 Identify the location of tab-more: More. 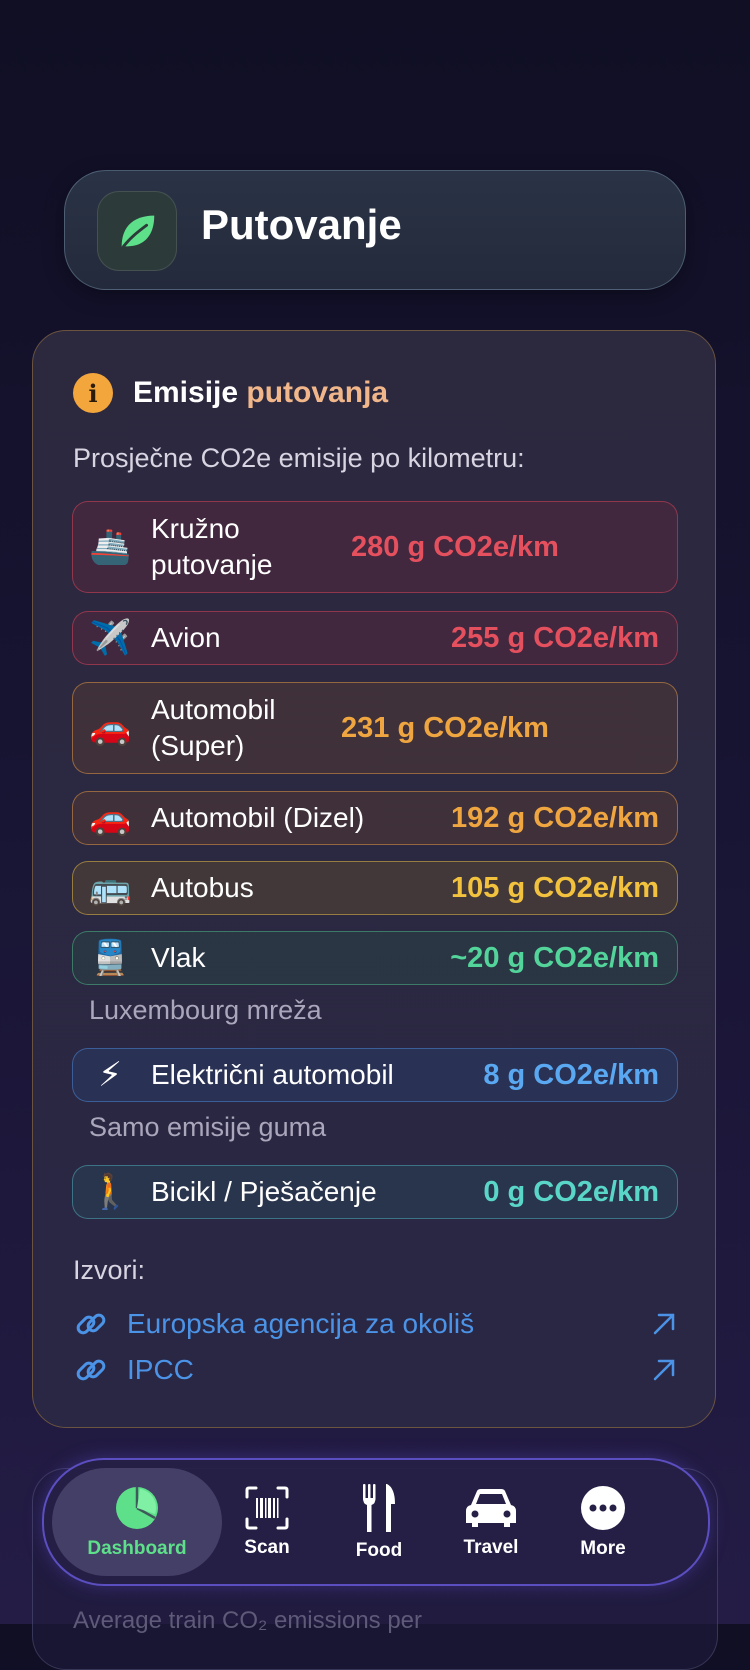
(603, 1522).